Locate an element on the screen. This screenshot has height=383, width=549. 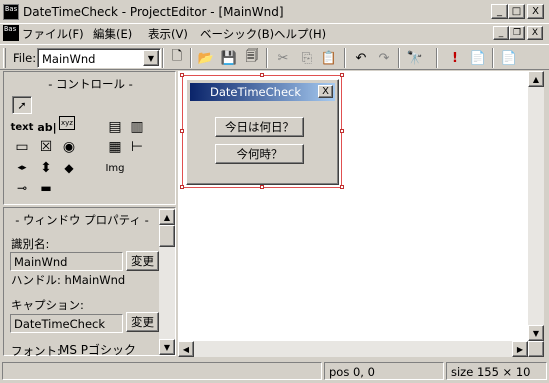
maximize-button: □ is located at coordinates (516, 11).